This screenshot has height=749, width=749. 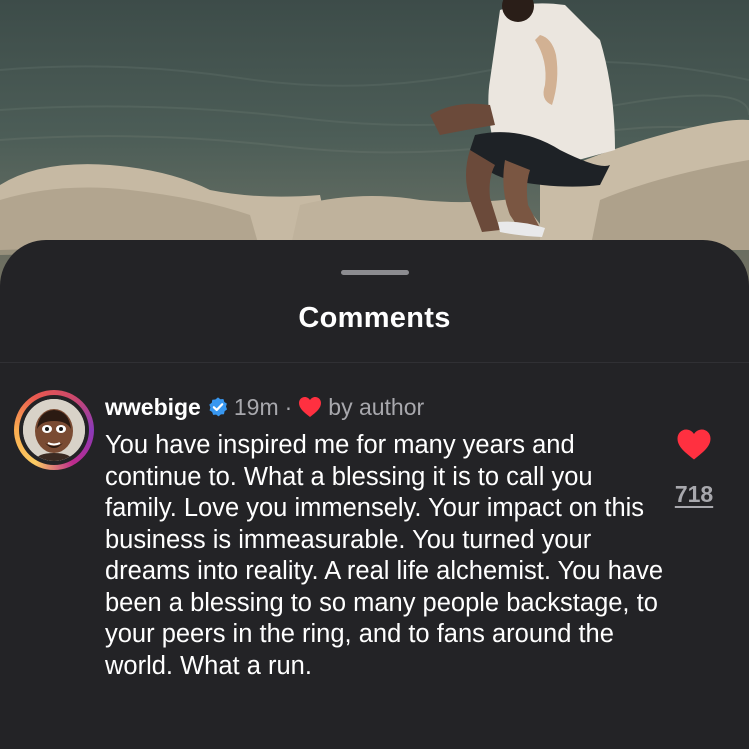 I want to click on comment-meta: wwebige 19m · by author, so click(x=264, y=407).